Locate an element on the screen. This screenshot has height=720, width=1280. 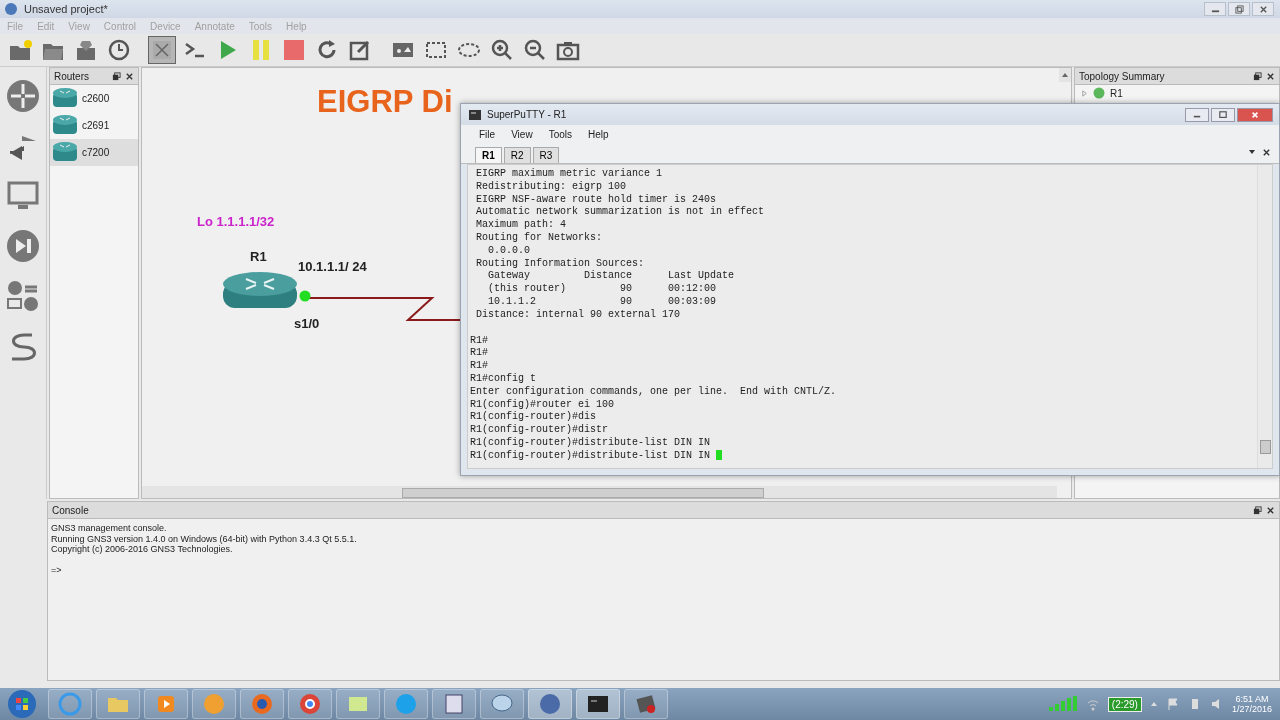
restore-icon is located at coordinates (1239, 9).